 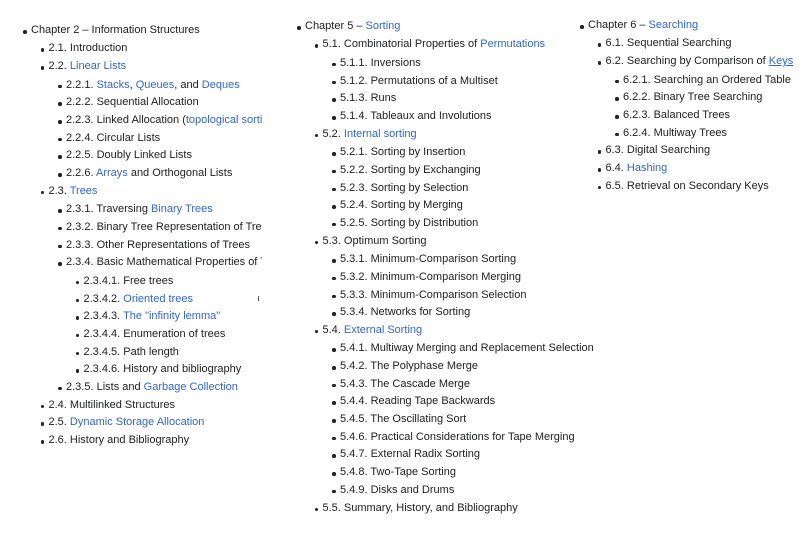 What do you see at coordinates (430, 276) in the screenshot?
I see `toc-text: 5.3.2. Minimum-Comparison Merging` at bounding box center [430, 276].